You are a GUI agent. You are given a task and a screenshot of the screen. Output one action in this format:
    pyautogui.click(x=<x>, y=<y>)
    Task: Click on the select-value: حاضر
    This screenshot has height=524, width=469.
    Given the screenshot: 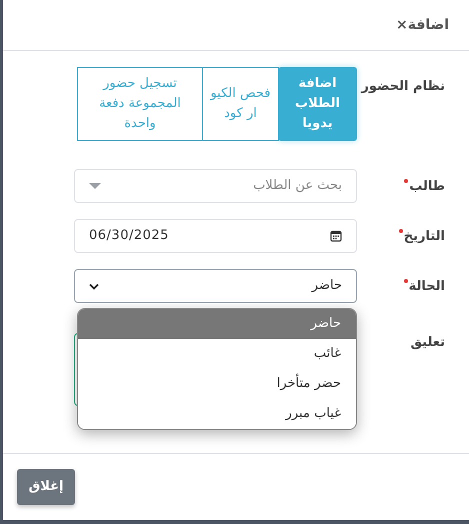 What is the action you would take?
    pyautogui.click(x=327, y=286)
    